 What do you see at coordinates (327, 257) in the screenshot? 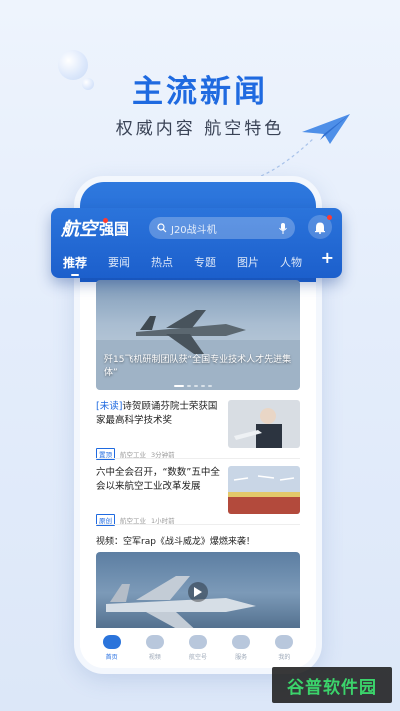
I see `add-tab-button: +` at bounding box center [327, 257].